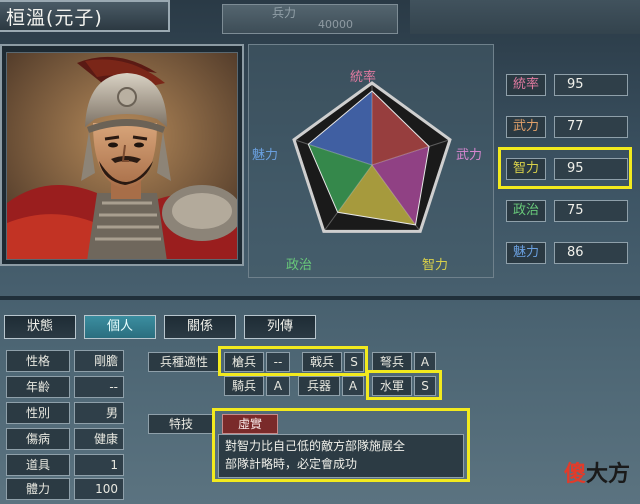  I want to click on watermark-part1: 傻, so click(574, 474).